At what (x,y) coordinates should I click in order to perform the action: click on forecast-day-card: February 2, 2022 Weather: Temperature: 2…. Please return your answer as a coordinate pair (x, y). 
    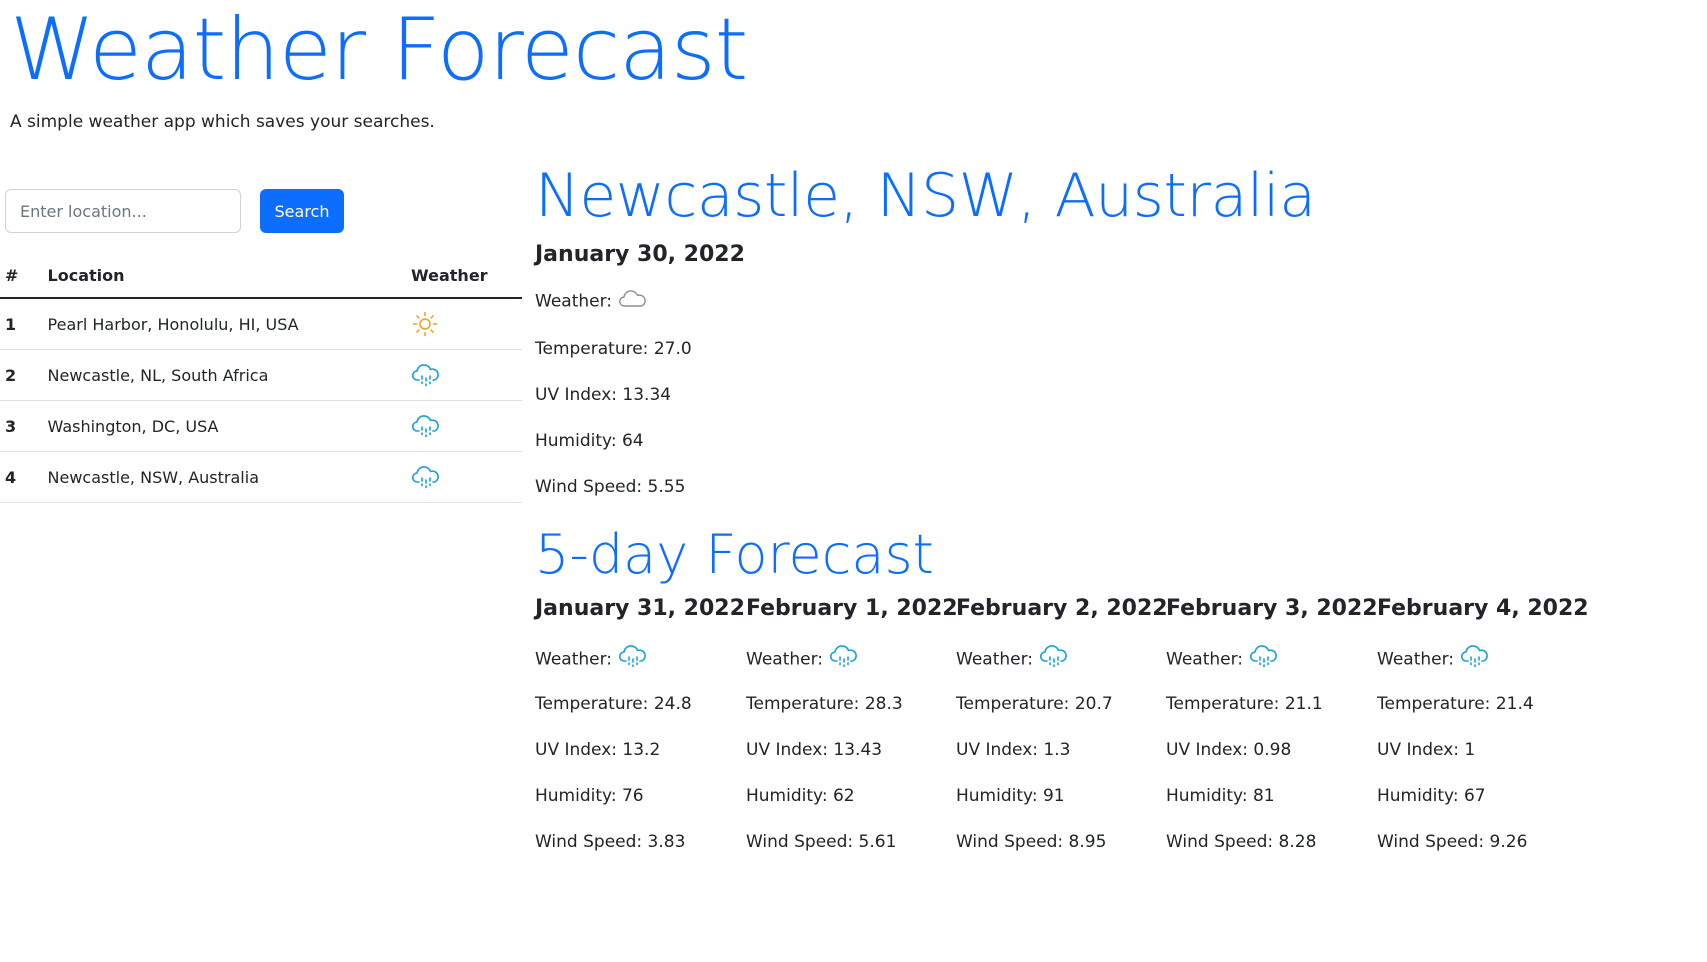
    Looking at the image, I should click on (1062, 723).